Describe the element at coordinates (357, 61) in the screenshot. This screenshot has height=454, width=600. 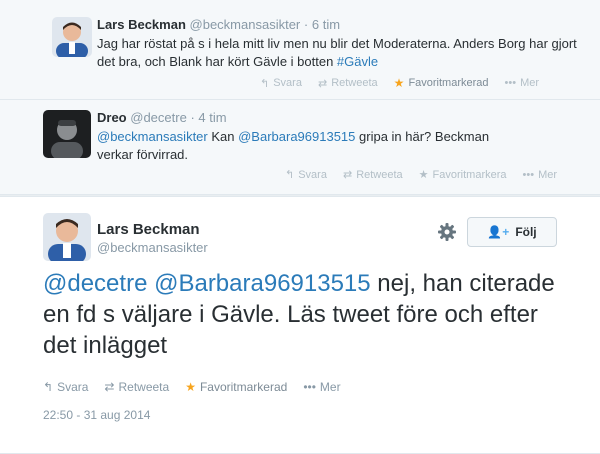
I see `hashtag-link: #Gävle` at that location.